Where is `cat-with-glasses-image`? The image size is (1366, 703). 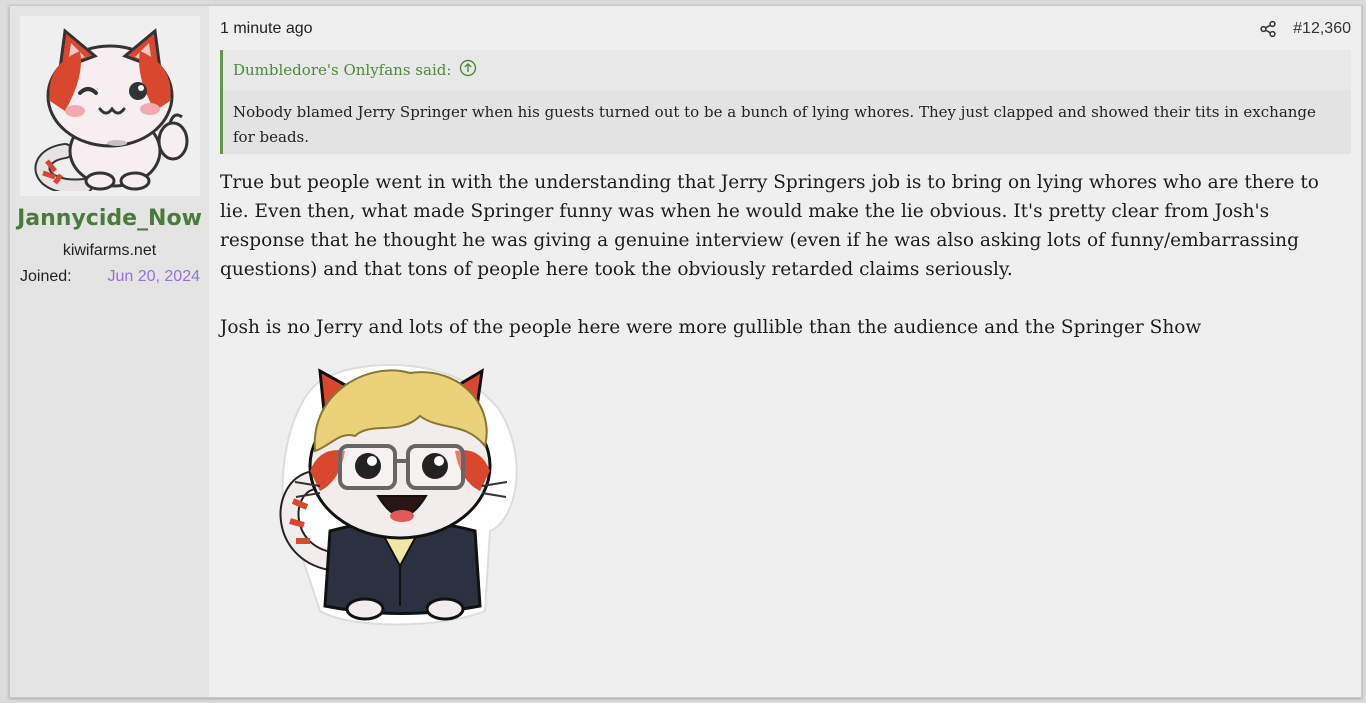
cat-with-glasses-image is located at coordinates (398, 494).